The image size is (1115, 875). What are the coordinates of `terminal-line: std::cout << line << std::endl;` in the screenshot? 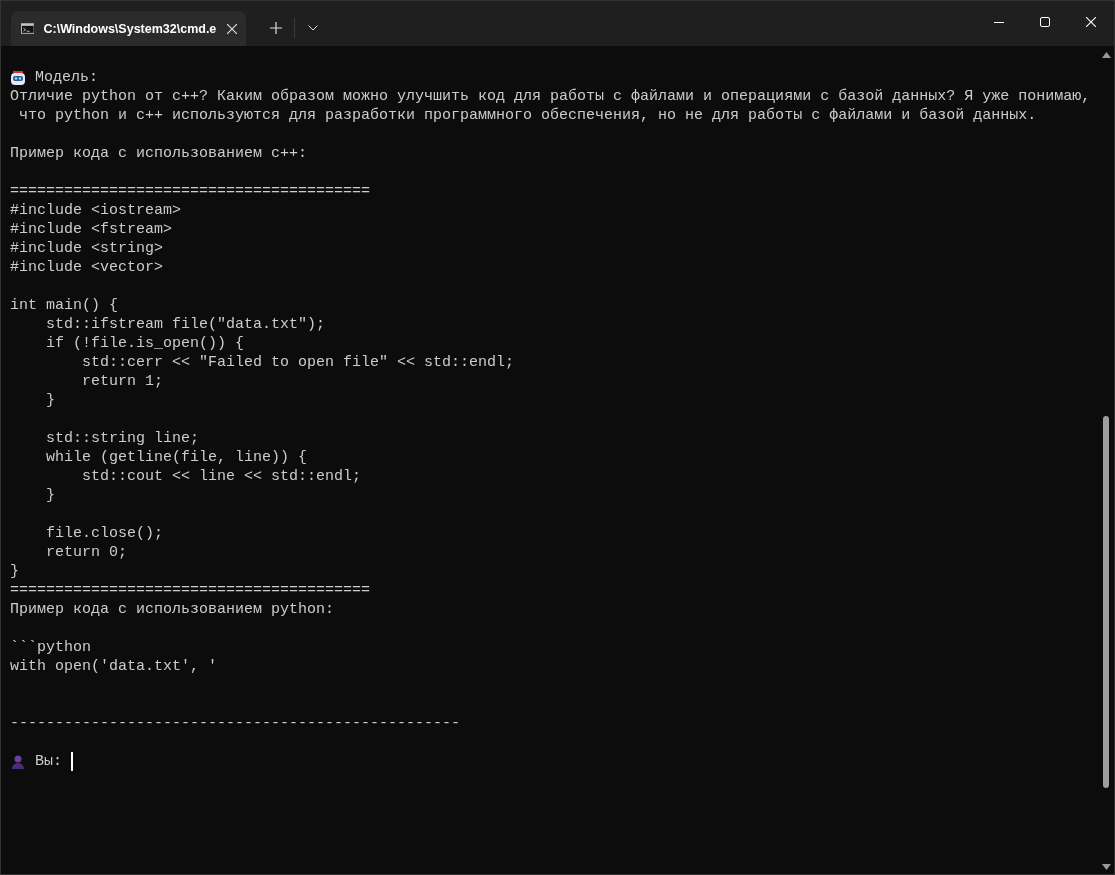 It's located at (221, 476).